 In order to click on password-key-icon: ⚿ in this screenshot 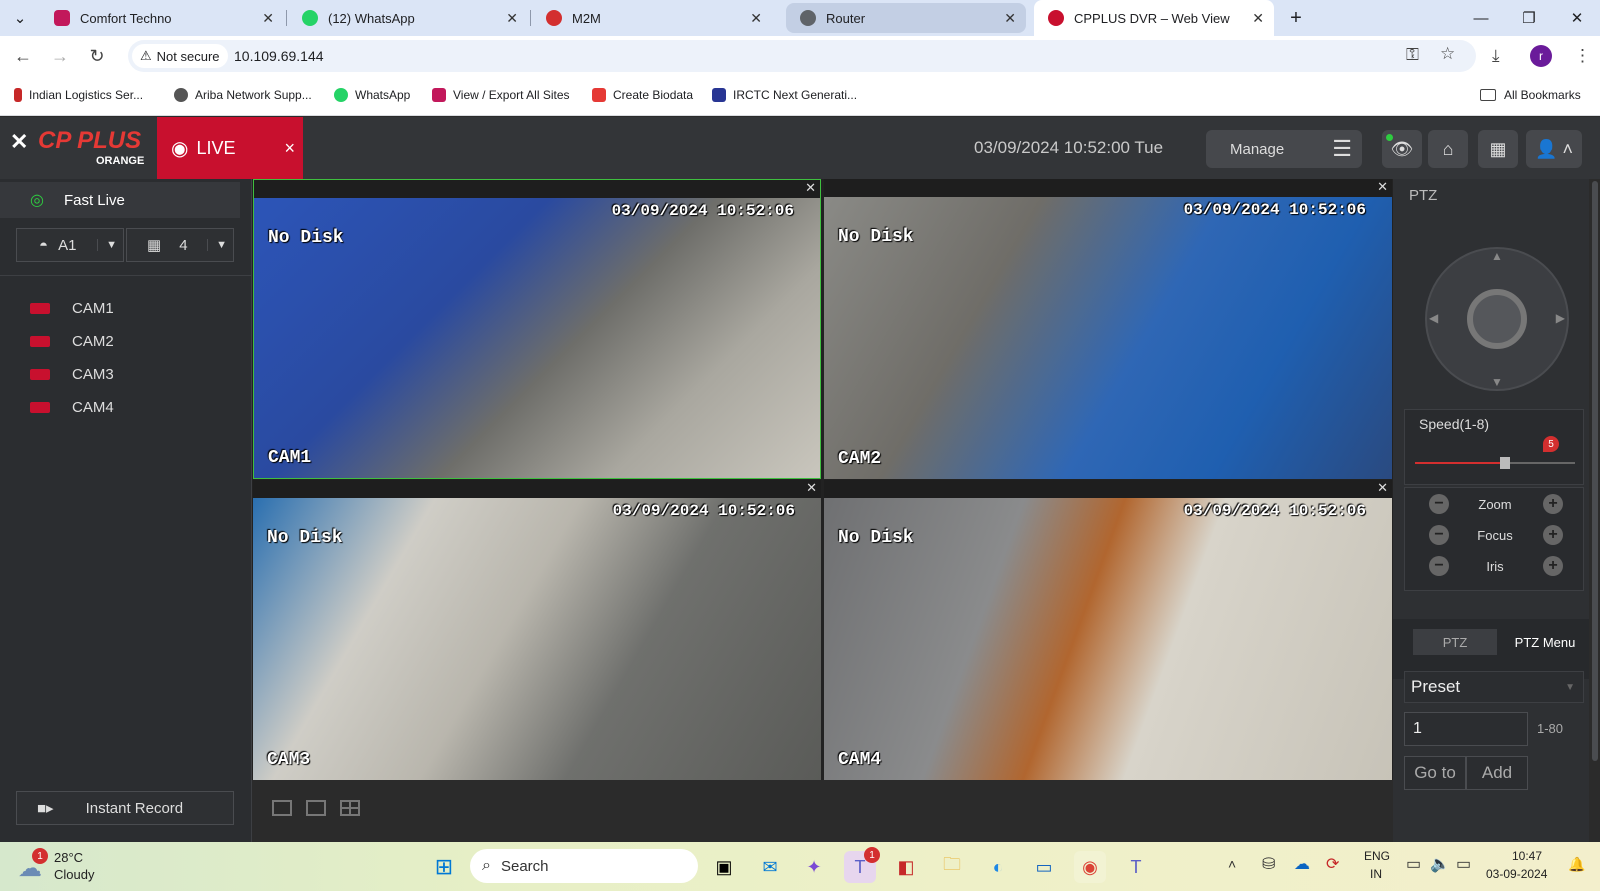, I will do `click(1412, 55)`.